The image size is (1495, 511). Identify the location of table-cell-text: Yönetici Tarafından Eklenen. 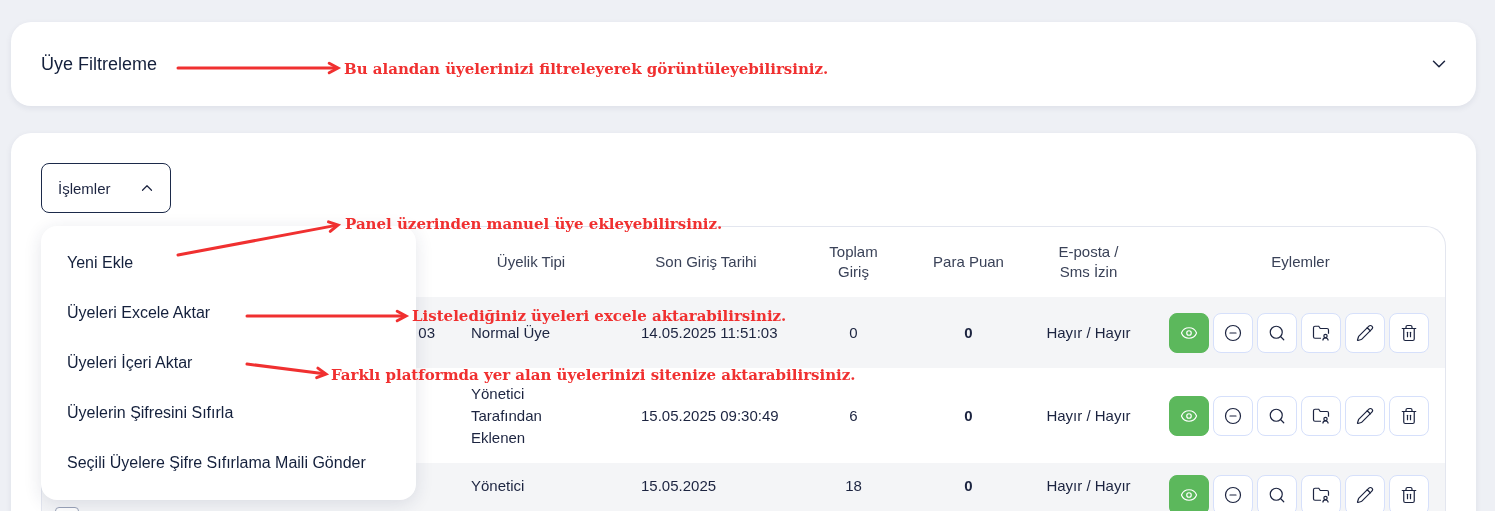
(506, 415).